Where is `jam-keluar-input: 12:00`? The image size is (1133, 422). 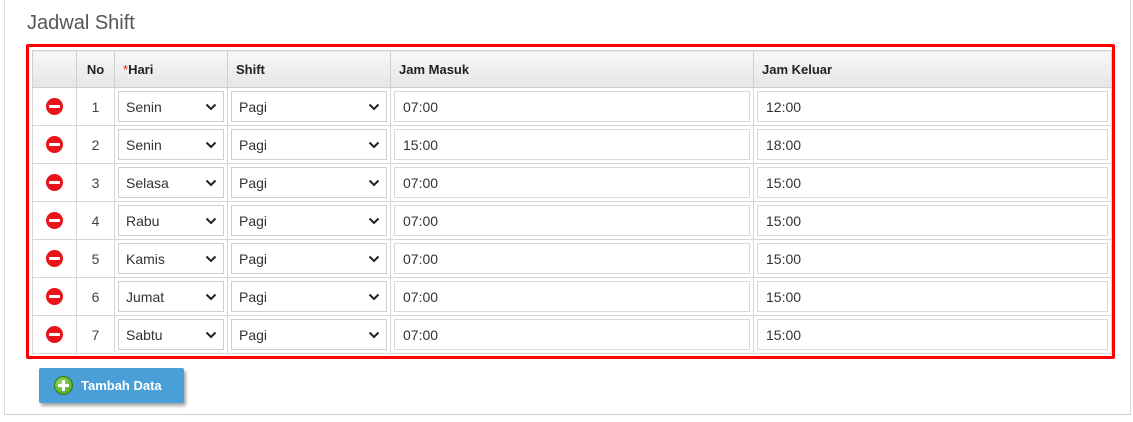
jam-keluar-input: 12:00 is located at coordinates (932, 106).